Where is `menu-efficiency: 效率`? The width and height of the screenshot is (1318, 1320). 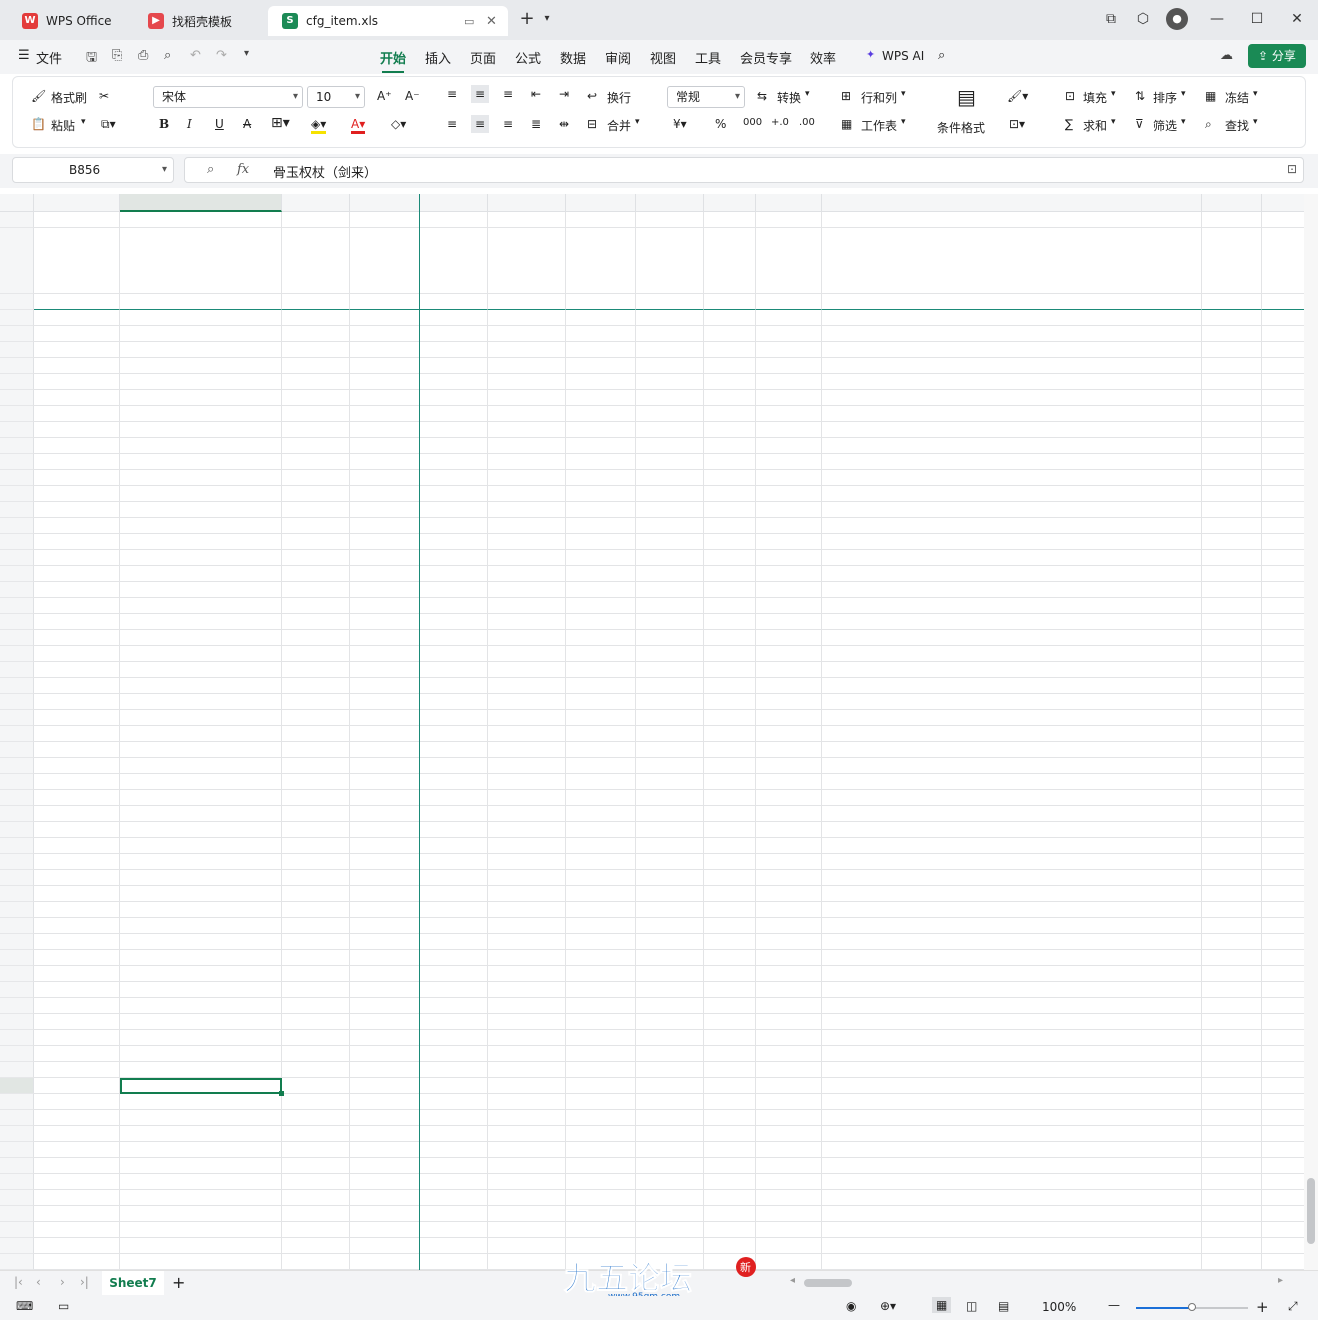
menu-efficiency: 效率 is located at coordinates (823, 57).